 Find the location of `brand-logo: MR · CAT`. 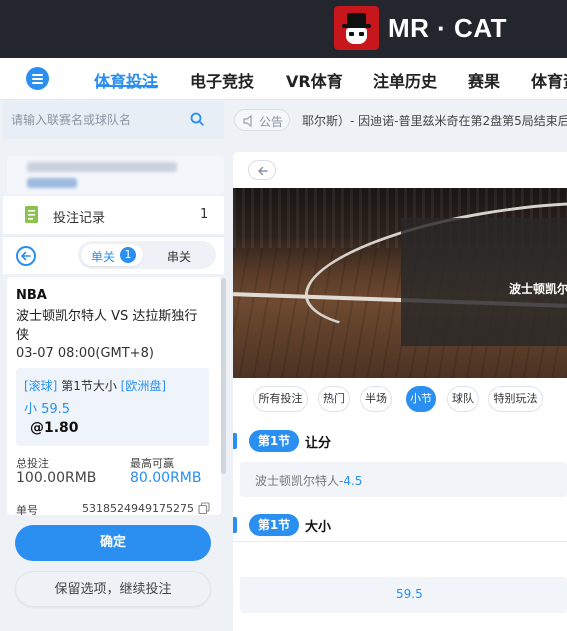

brand-logo: MR · CAT is located at coordinates (420, 28).